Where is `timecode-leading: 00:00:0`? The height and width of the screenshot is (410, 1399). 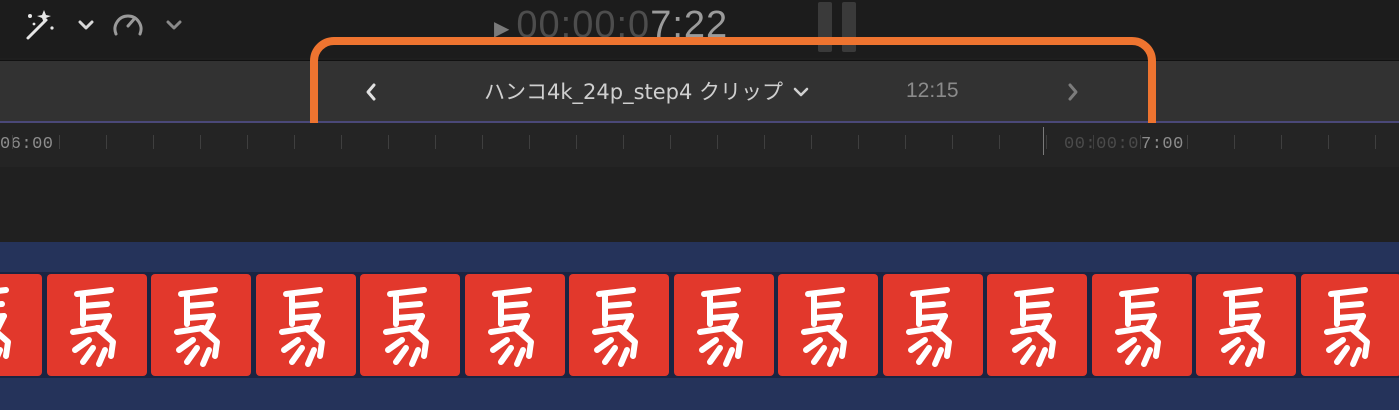
timecode-leading: 00:00:0 is located at coordinates (583, 24).